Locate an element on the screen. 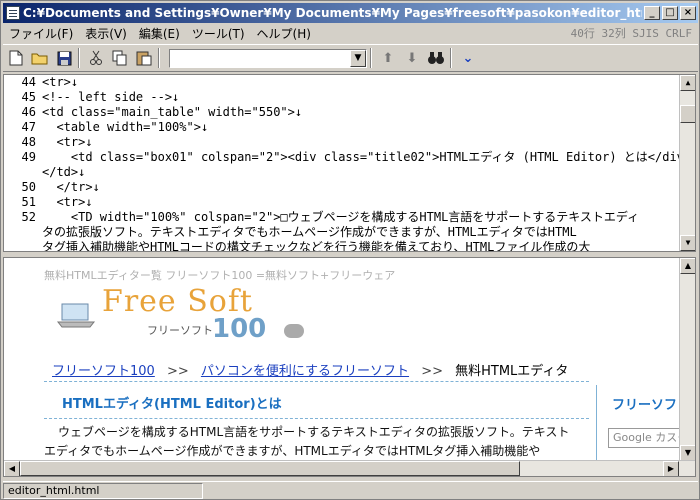 This screenshot has width=700, height=500. copy-icon is located at coordinates (120, 58).